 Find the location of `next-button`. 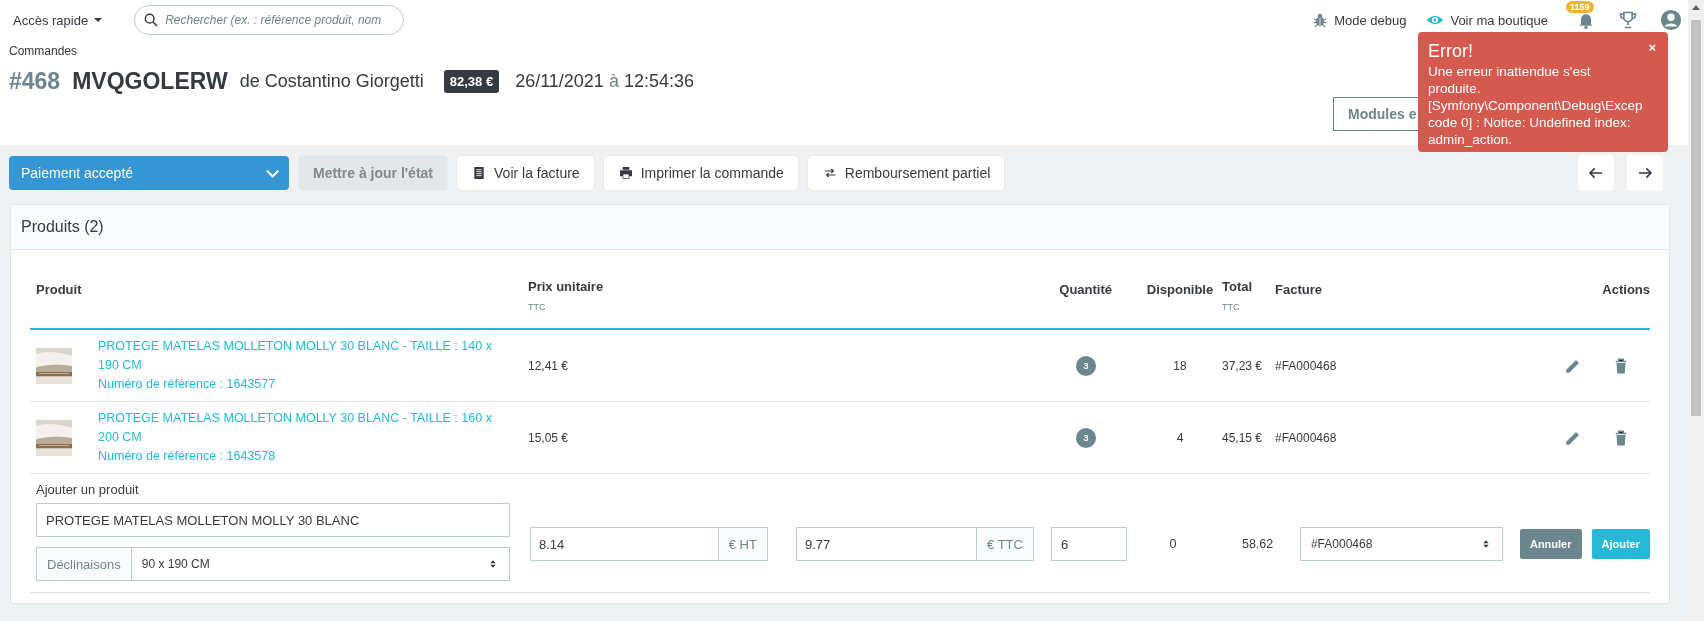

next-button is located at coordinates (1645, 173).